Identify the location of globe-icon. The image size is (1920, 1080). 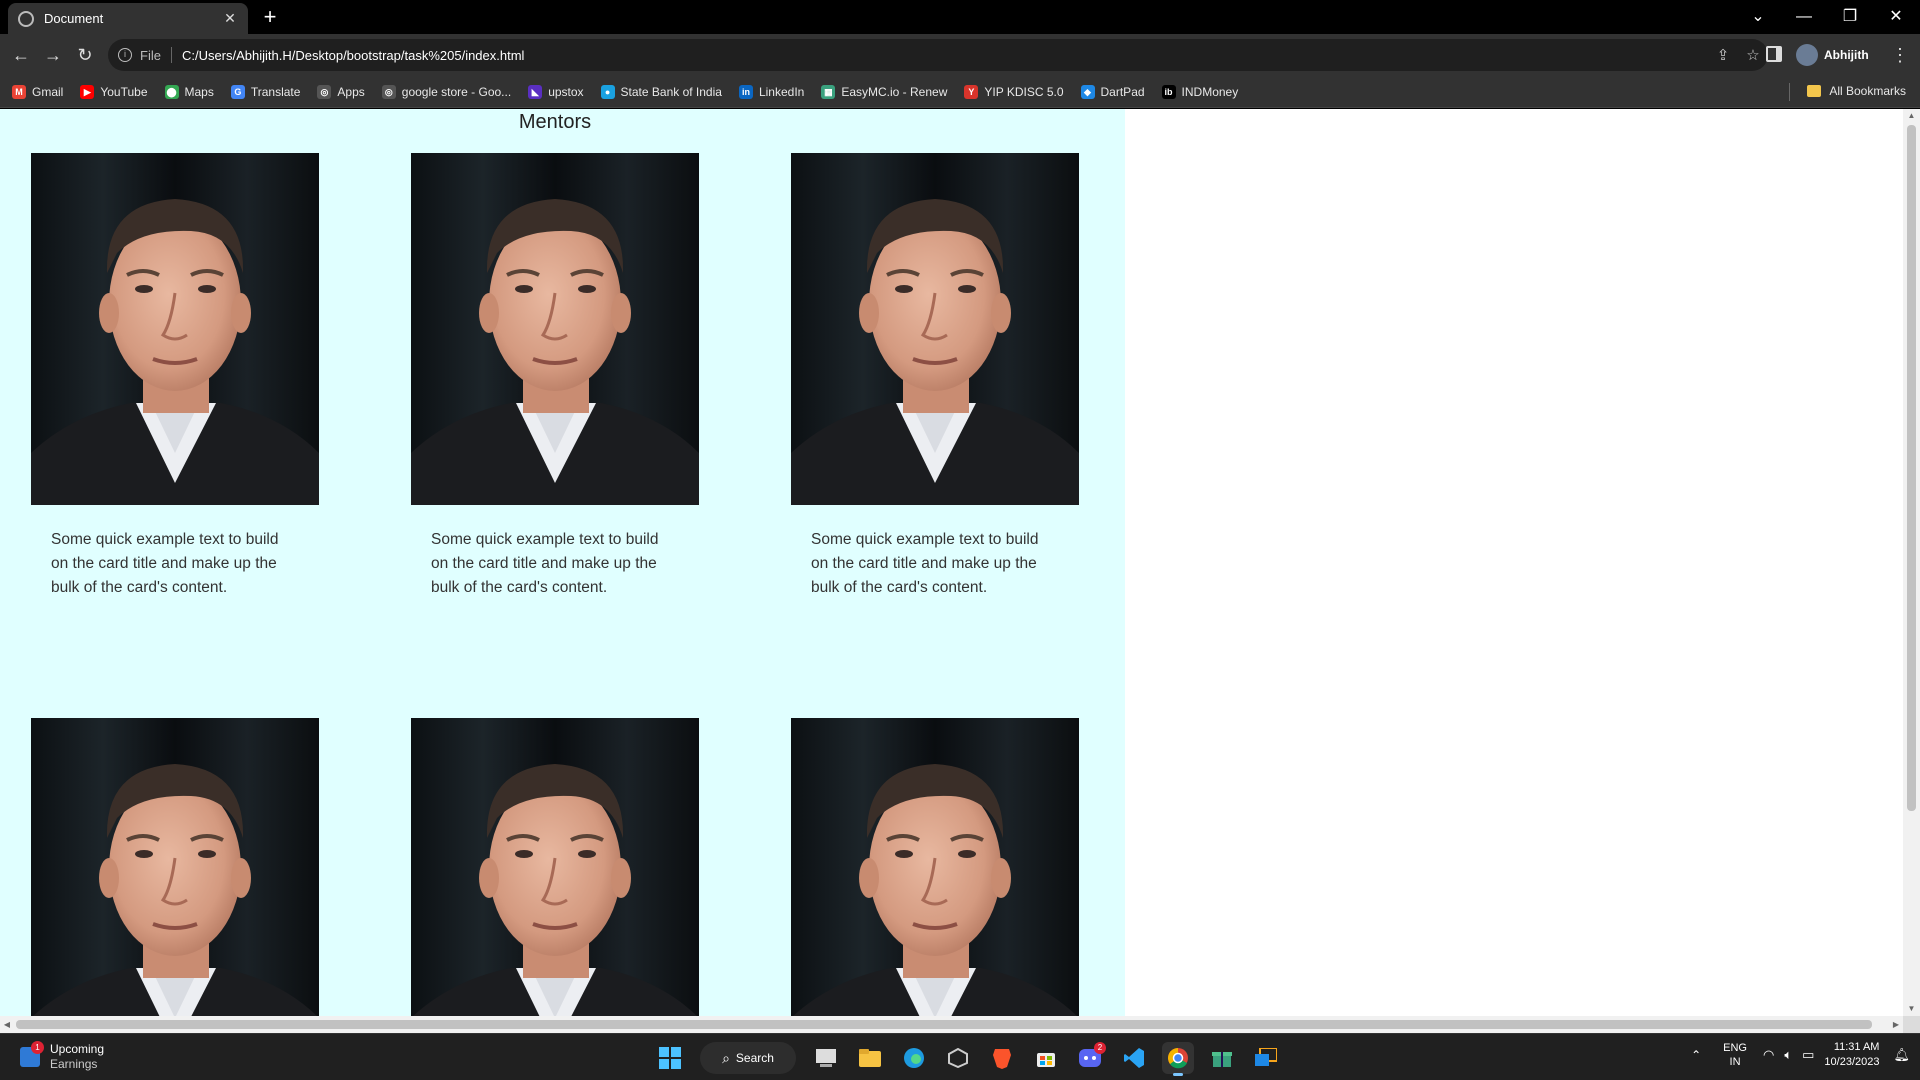
(26, 18).